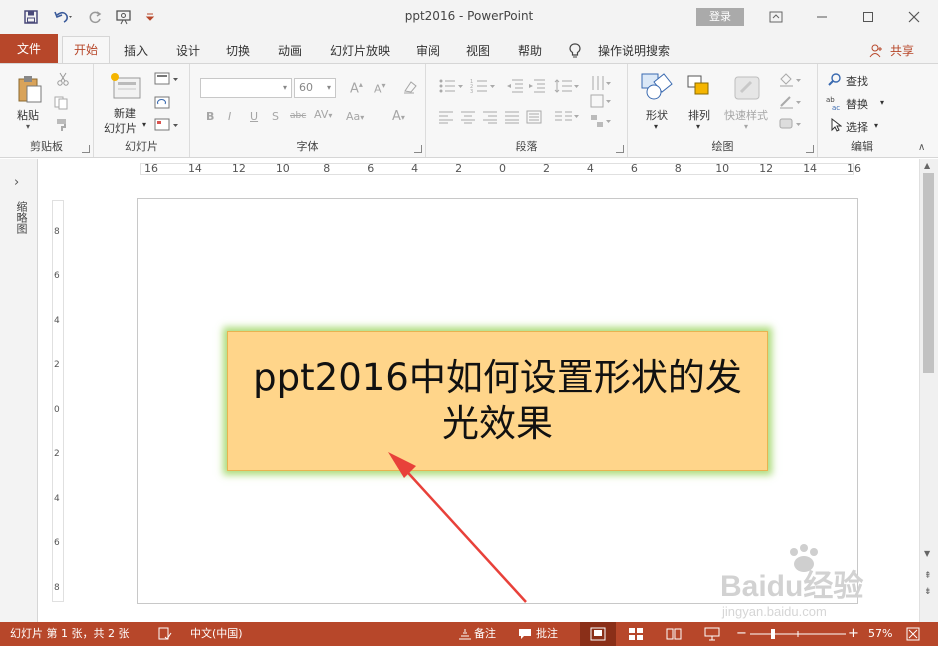 This screenshot has height=646, width=938. Describe the element at coordinates (497, 401) in the screenshot. I see `shape-text: ppt2016中如何设置形状的发光效果` at that location.